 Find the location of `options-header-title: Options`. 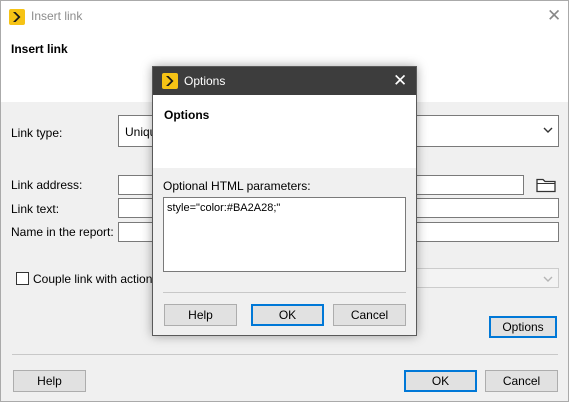

options-header-title: Options is located at coordinates (187, 115).